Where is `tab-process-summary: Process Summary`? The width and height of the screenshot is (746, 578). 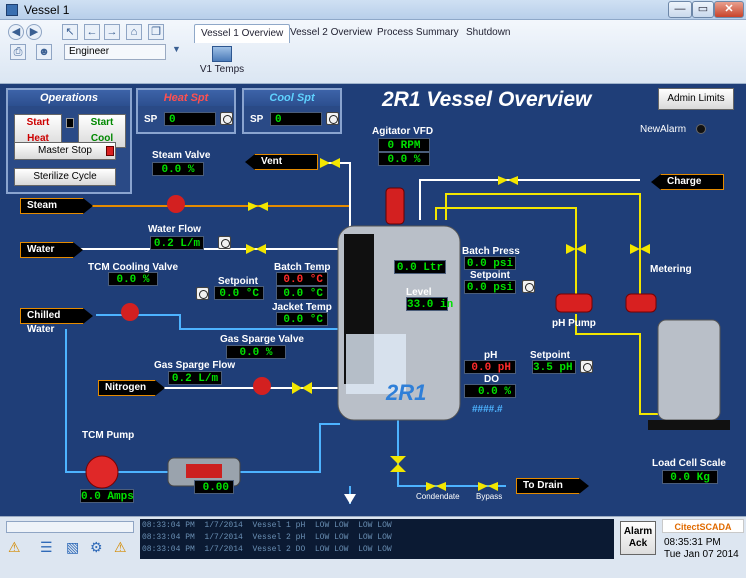
tab-process-summary: Process Summary is located at coordinates (418, 33).